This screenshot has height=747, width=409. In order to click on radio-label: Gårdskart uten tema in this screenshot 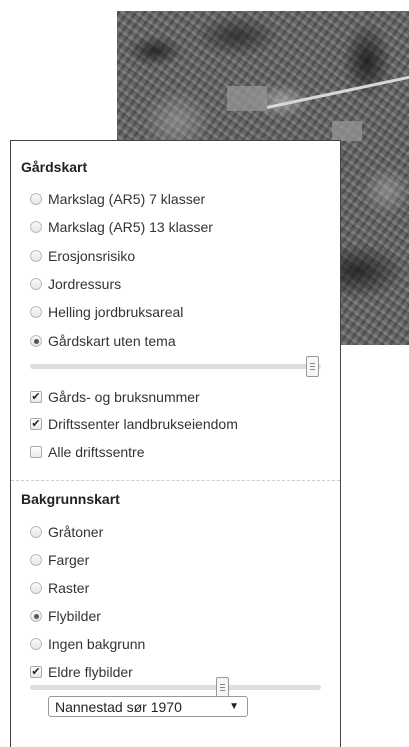, I will do `click(112, 341)`.